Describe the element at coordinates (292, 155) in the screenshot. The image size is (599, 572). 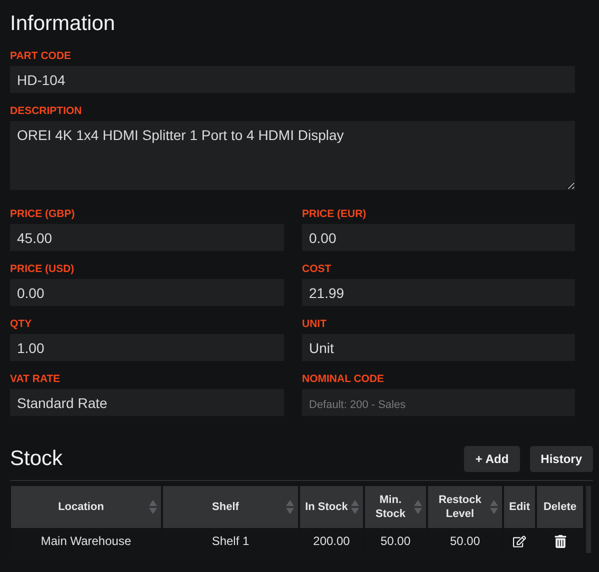
I see `description-field: OREI 4K 1x4 HDMI Splitter 1 Port to 4 HDMI Display` at that location.